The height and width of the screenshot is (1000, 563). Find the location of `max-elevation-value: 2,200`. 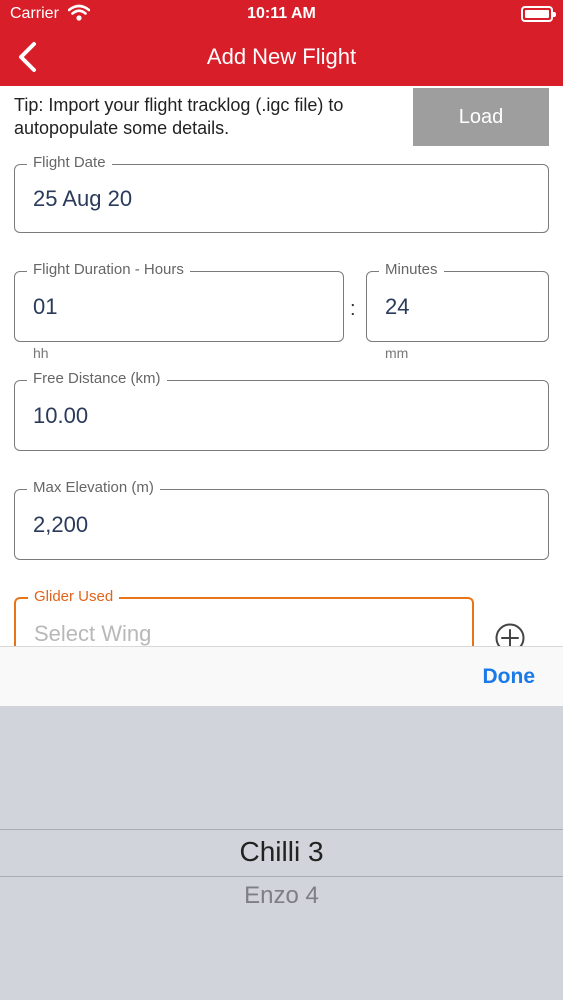

max-elevation-value: 2,200 is located at coordinates (61, 524).